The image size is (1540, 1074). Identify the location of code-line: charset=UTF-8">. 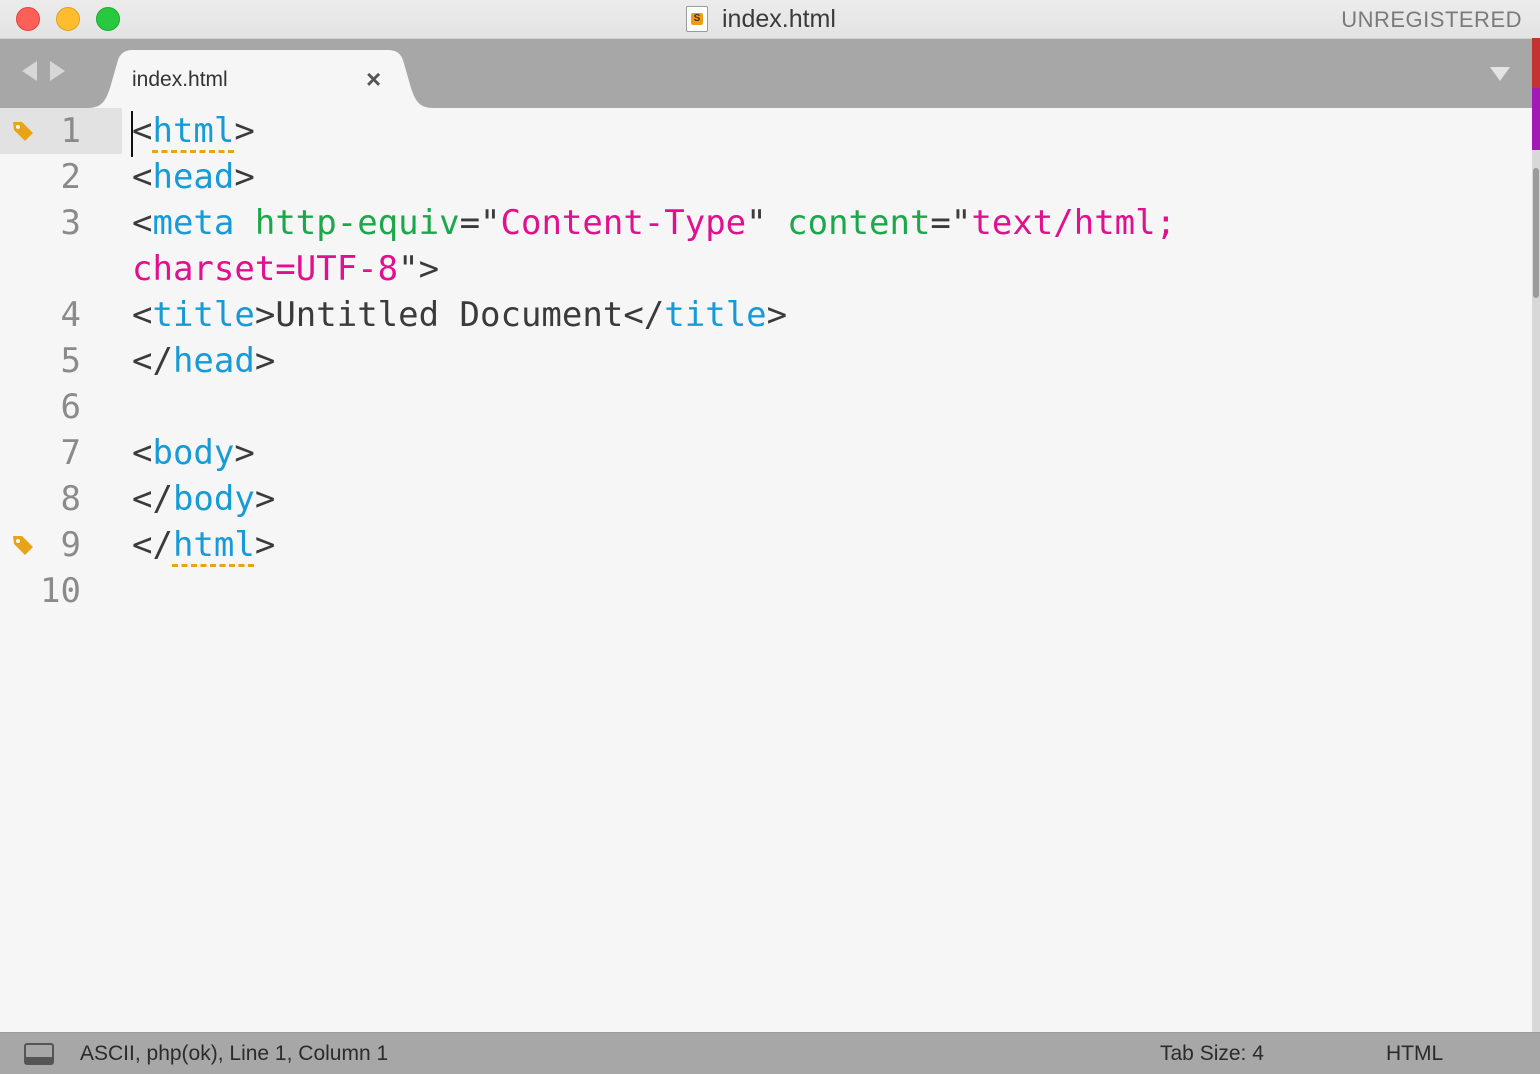
(285, 269).